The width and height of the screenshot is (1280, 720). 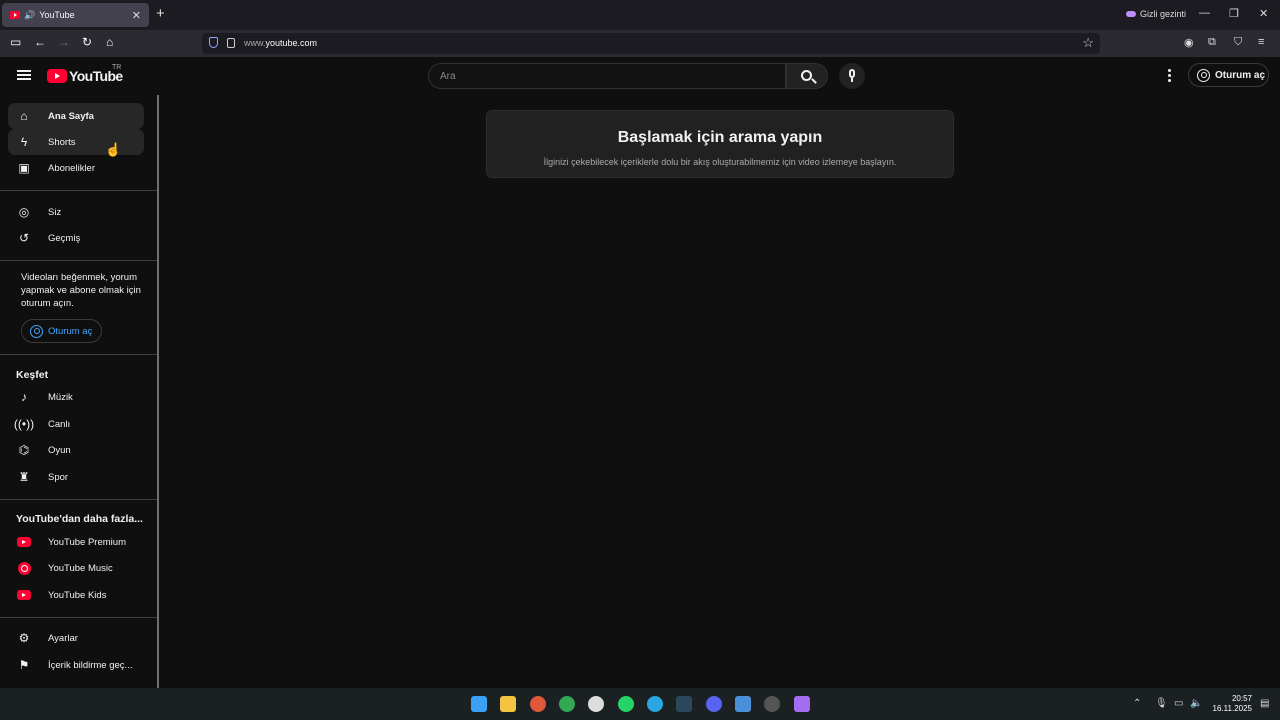 I want to click on history-icon: ↺, so click(x=24, y=238).